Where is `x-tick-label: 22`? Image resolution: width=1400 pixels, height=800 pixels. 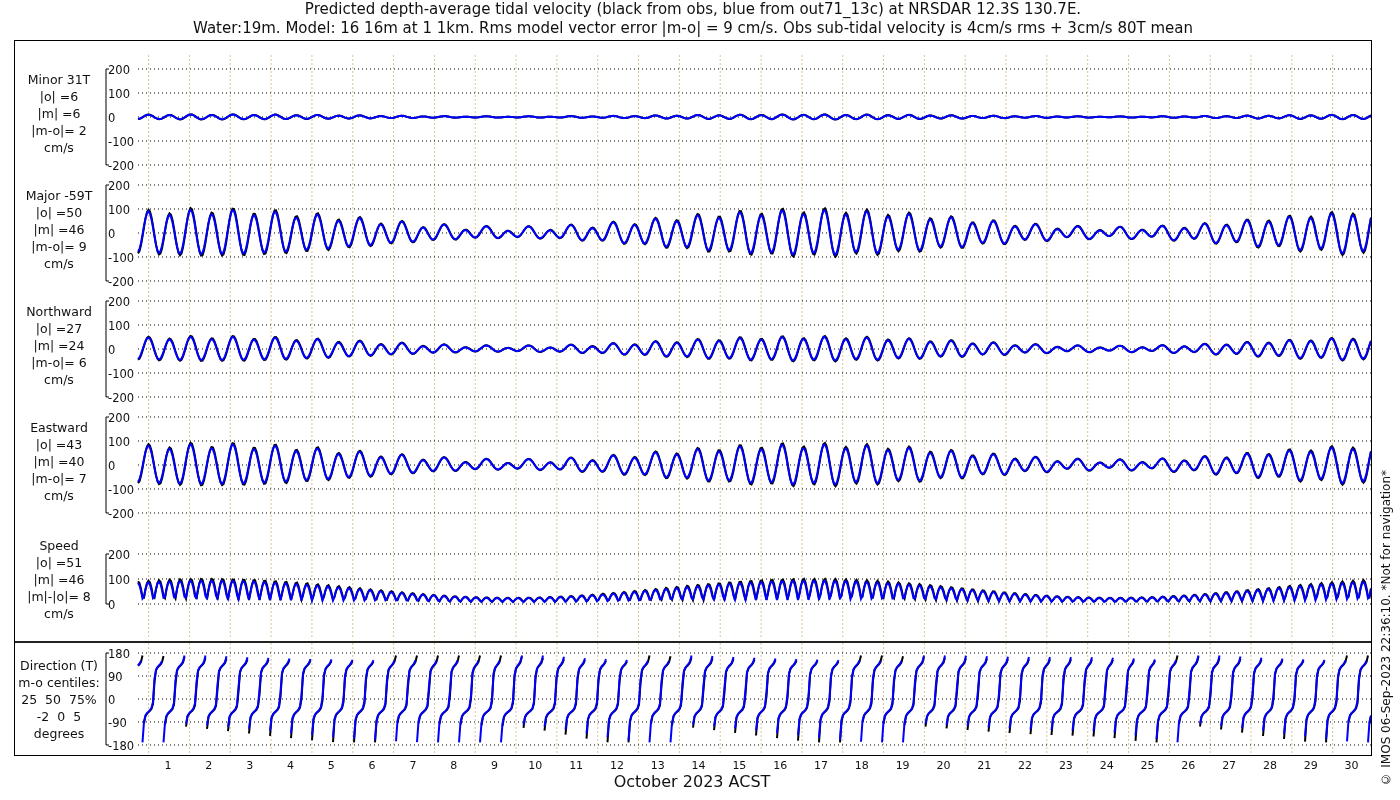 x-tick-label: 22 is located at coordinates (1025, 765).